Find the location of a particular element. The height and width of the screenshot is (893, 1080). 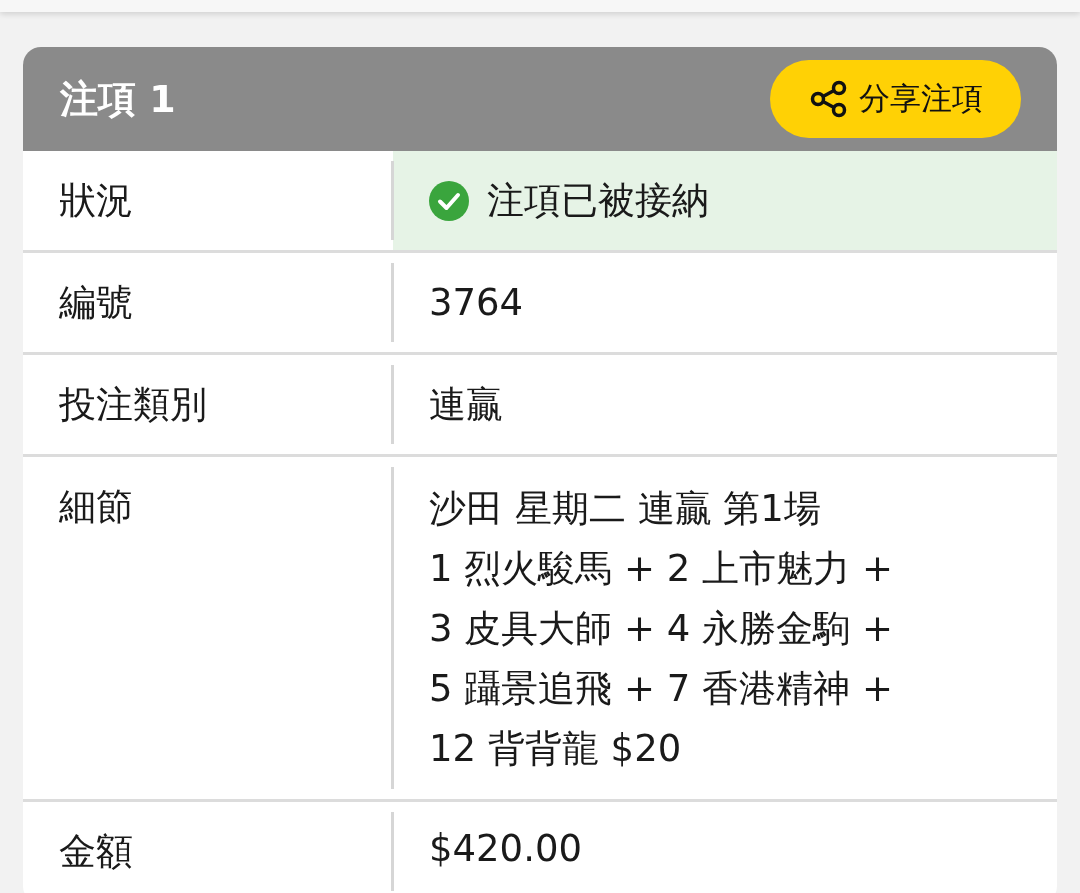

detail-line: 1 烈火駿馬 + 2 上市魅力 + is located at coordinates (661, 569).